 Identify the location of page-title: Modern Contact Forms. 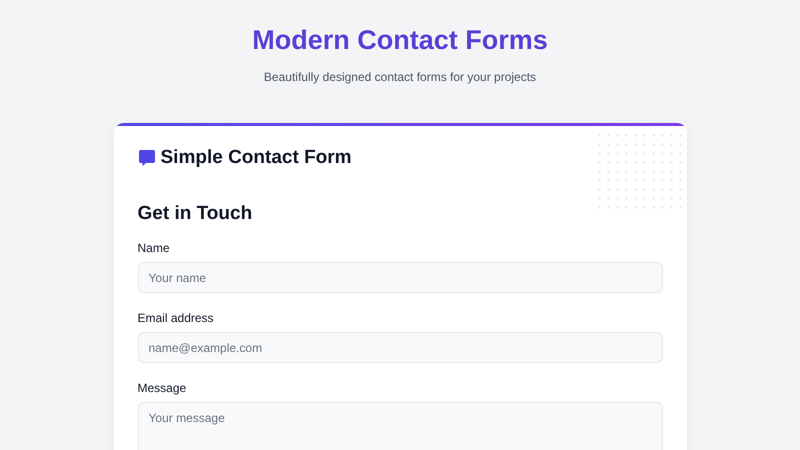
(400, 40).